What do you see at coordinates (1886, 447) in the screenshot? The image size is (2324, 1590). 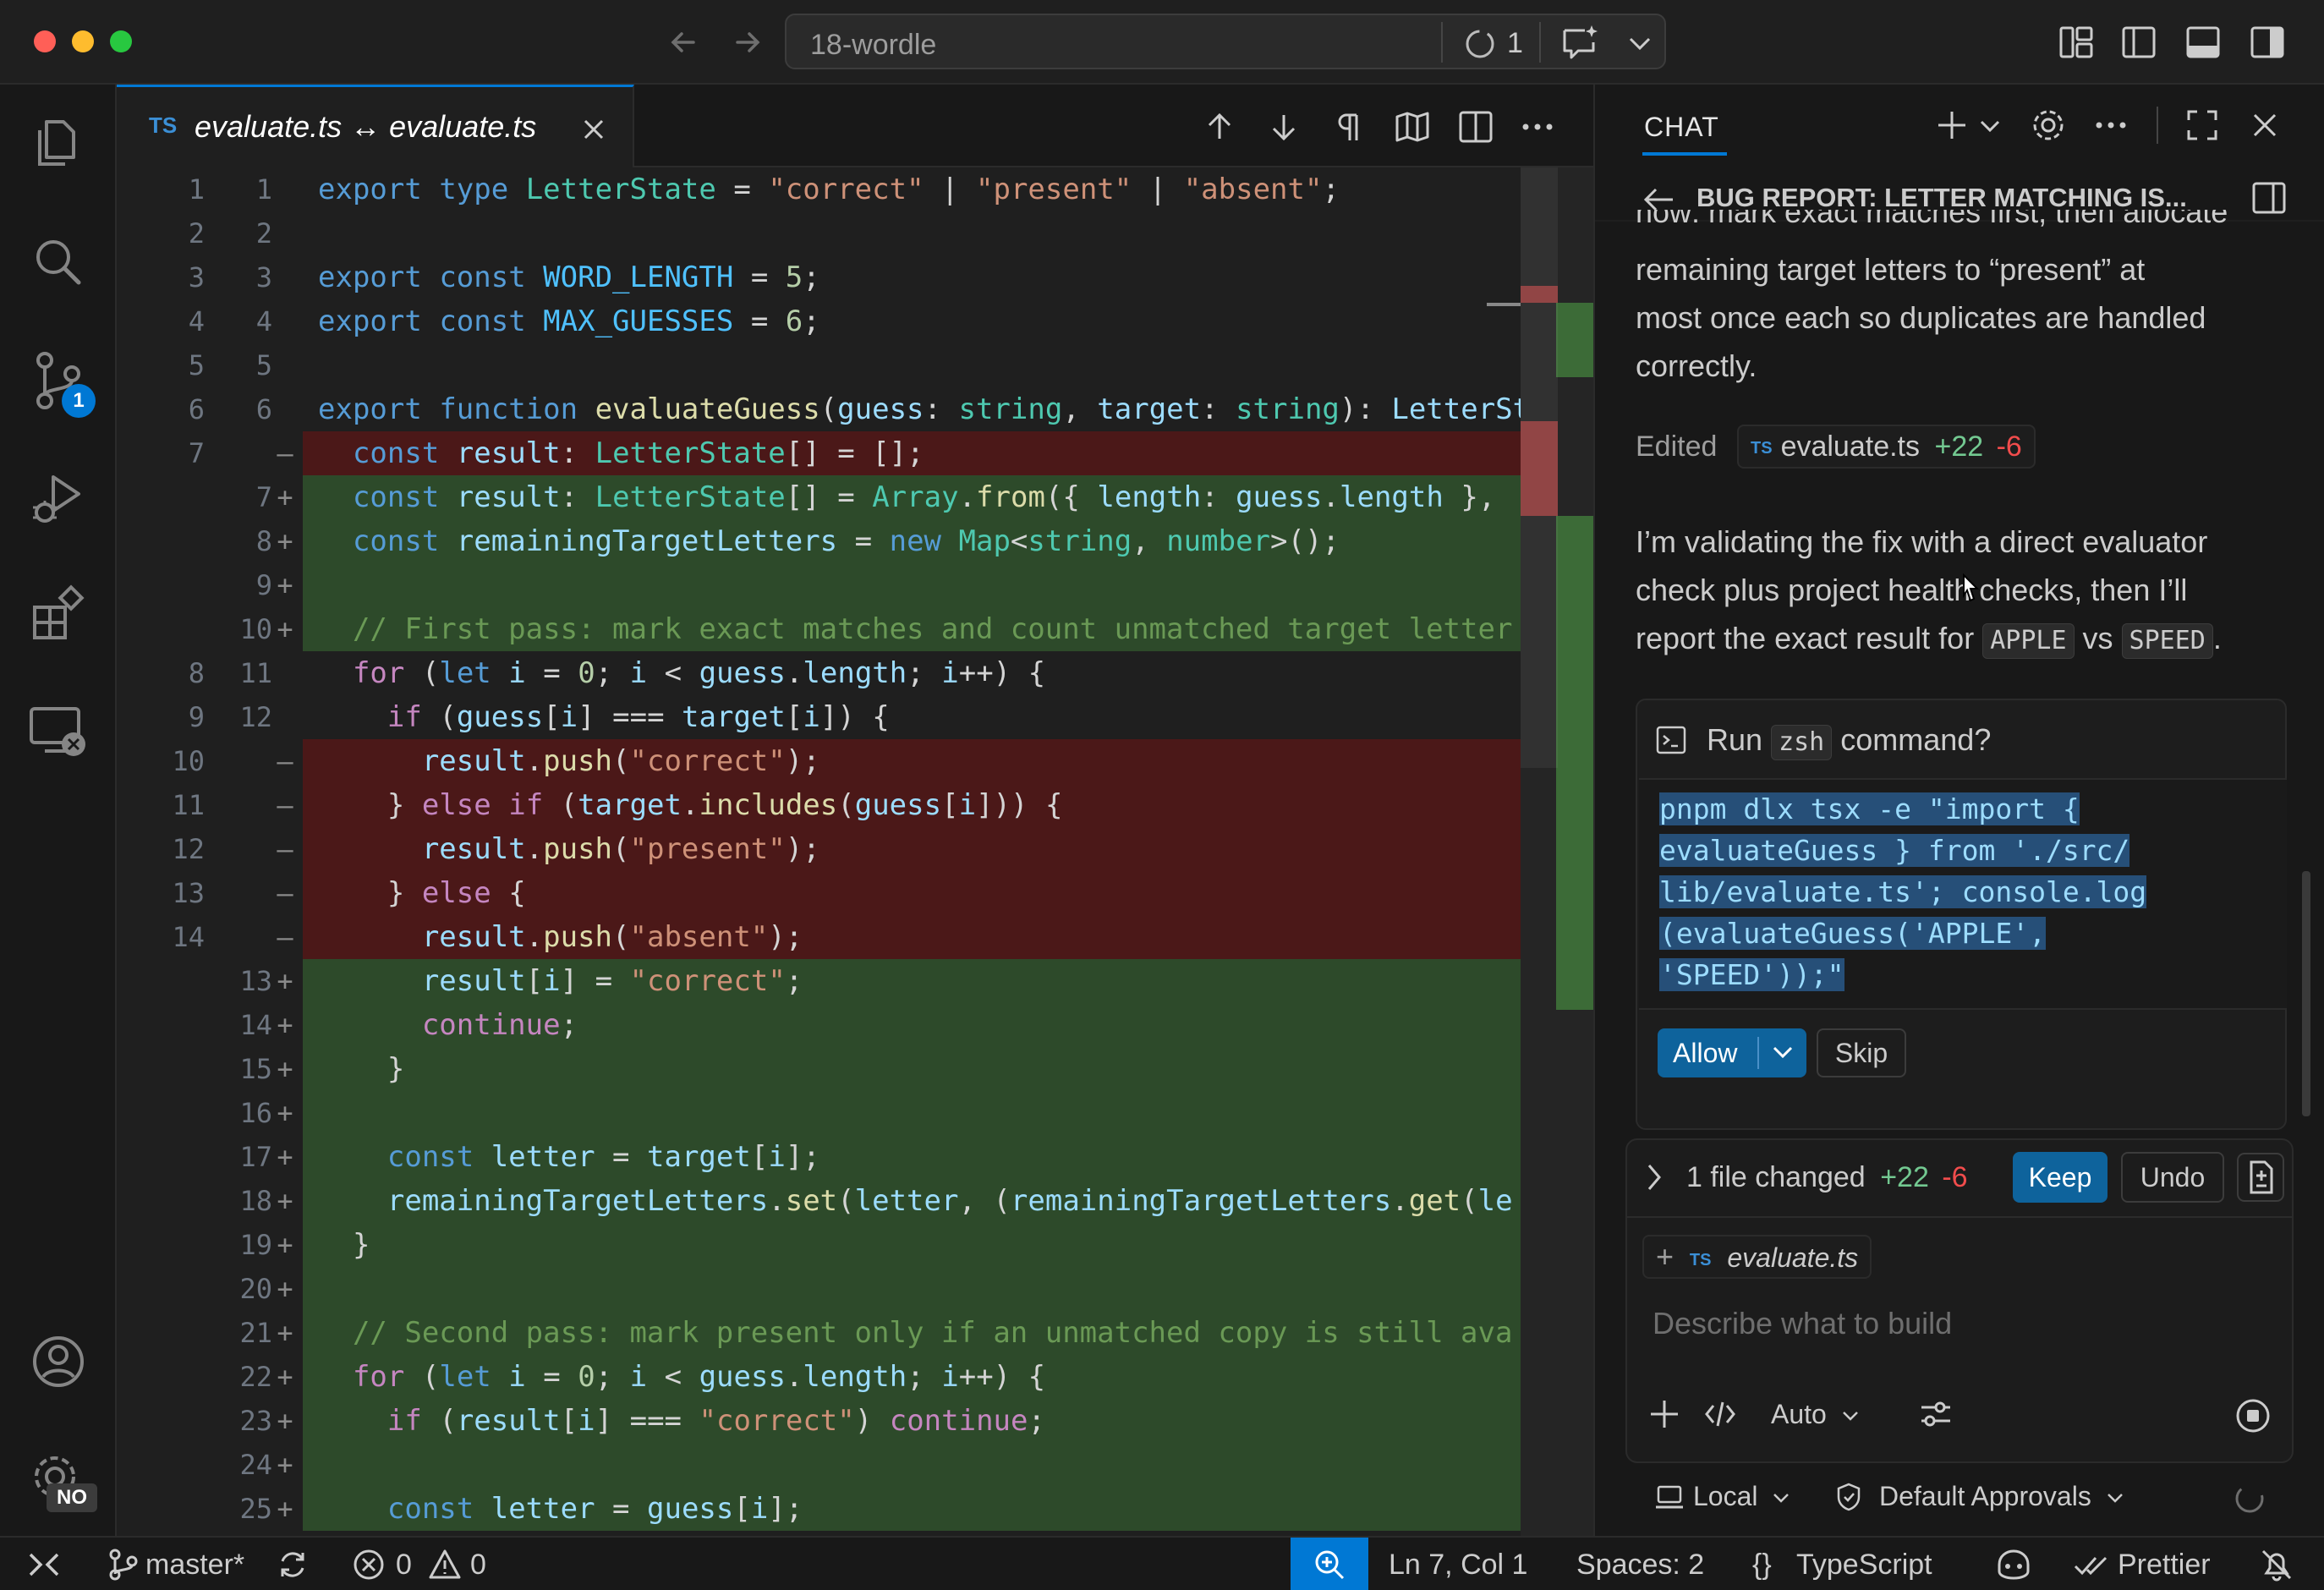 I see `edited-file-chip: TS evaluate.ts +22 -6` at bounding box center [1886, 447].